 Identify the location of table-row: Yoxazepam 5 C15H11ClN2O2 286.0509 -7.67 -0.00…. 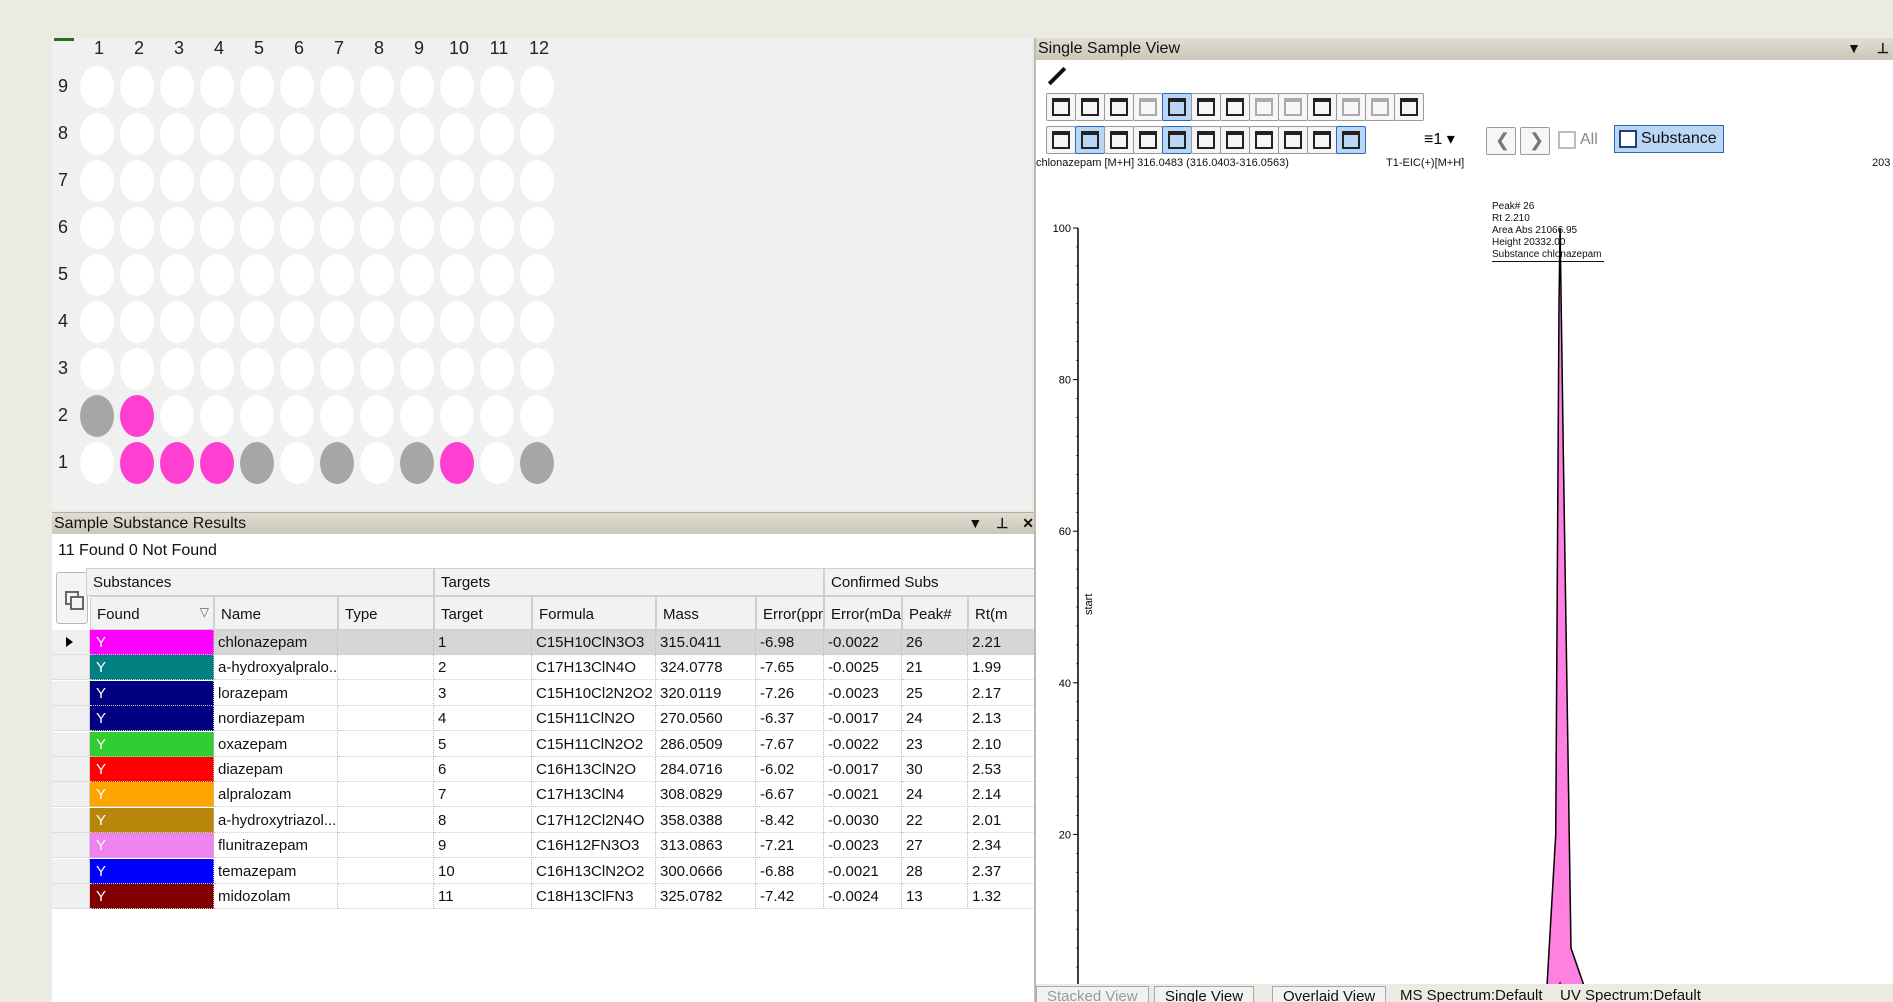
(545, 744).